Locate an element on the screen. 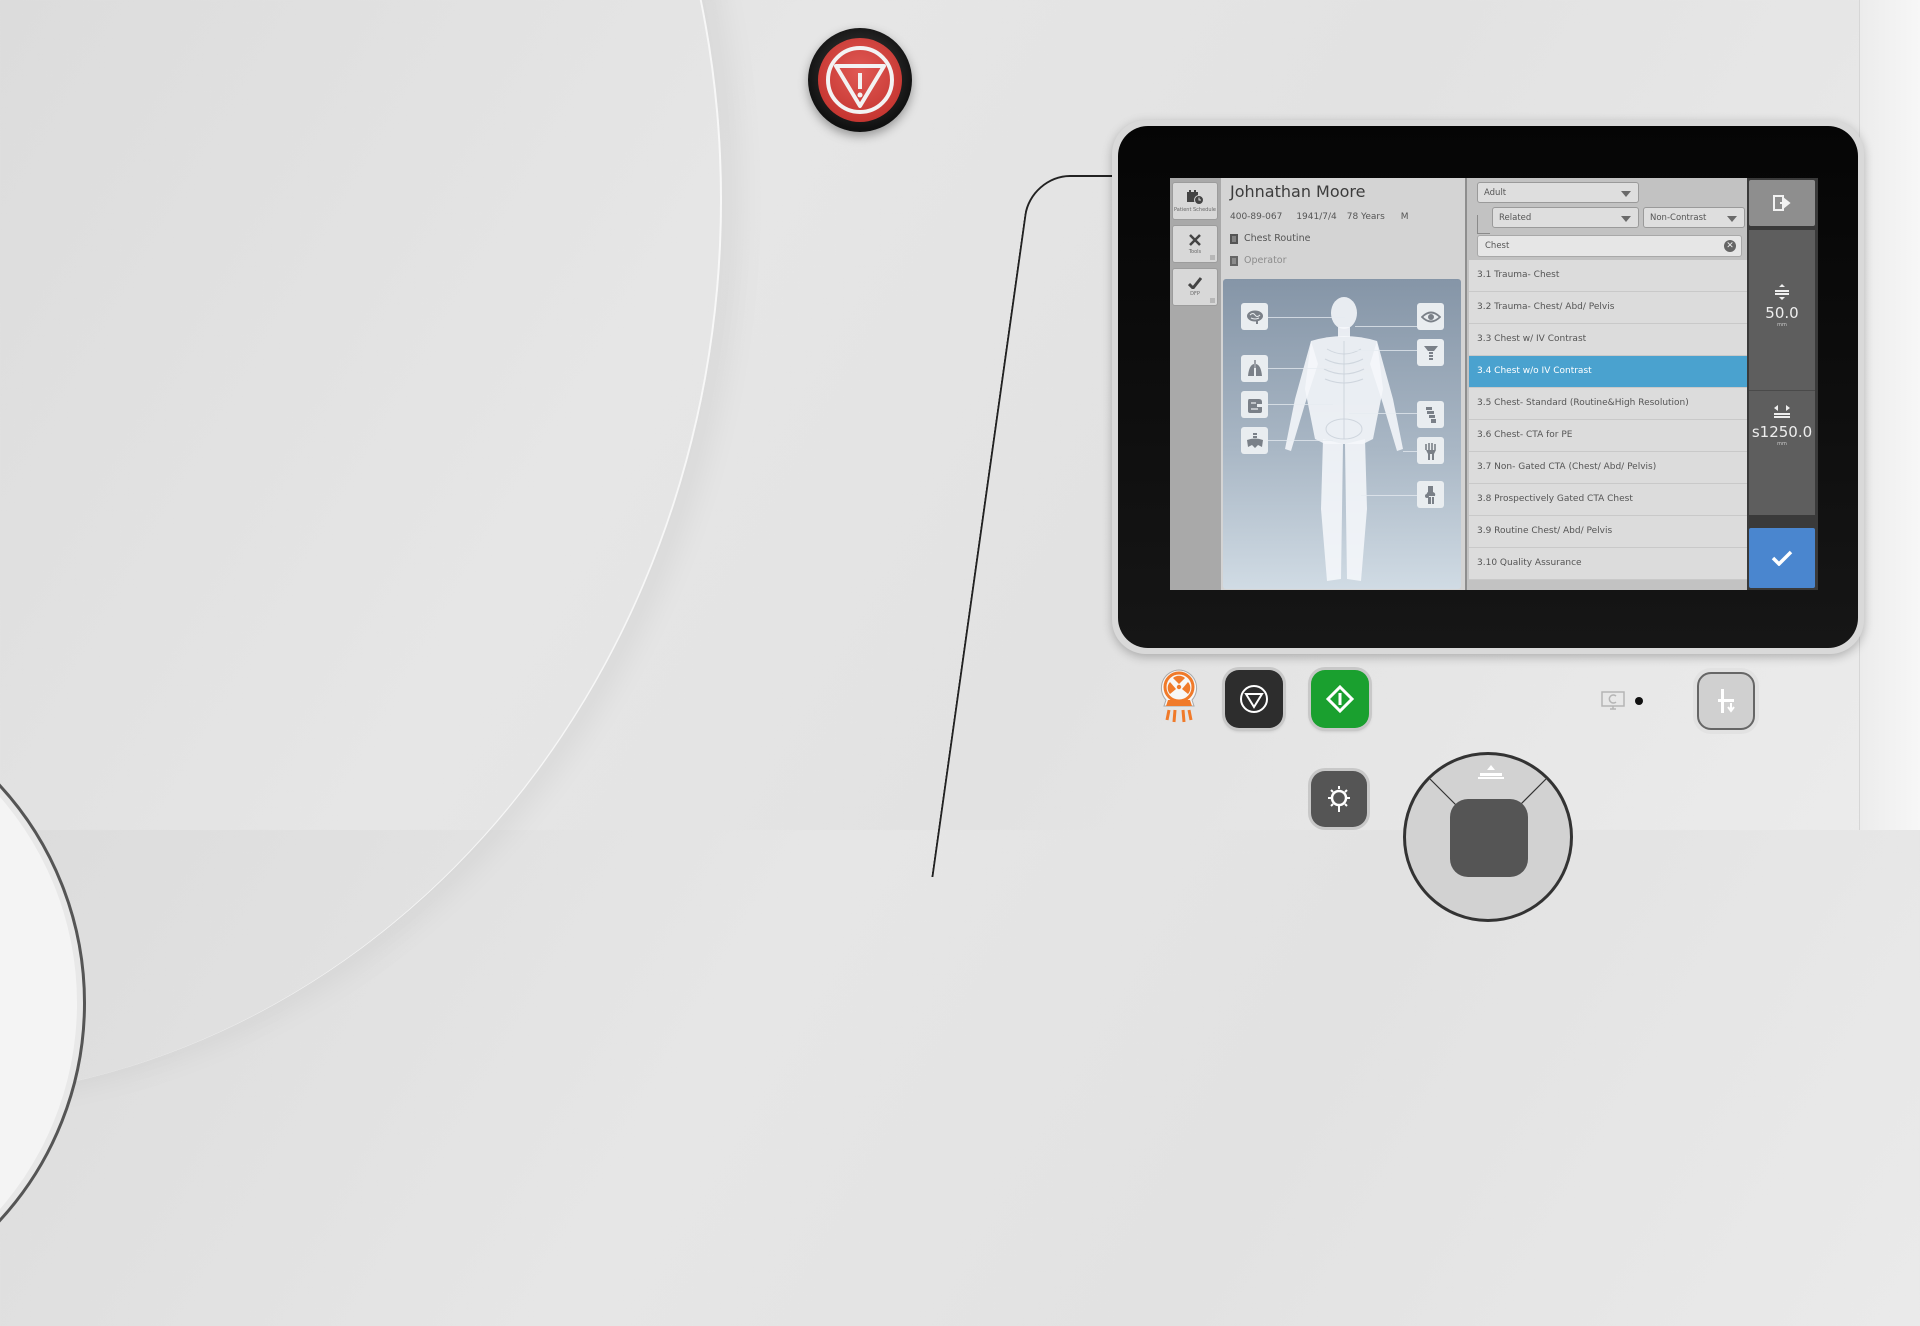  confirm-button is located at coordinates (1782, 558).